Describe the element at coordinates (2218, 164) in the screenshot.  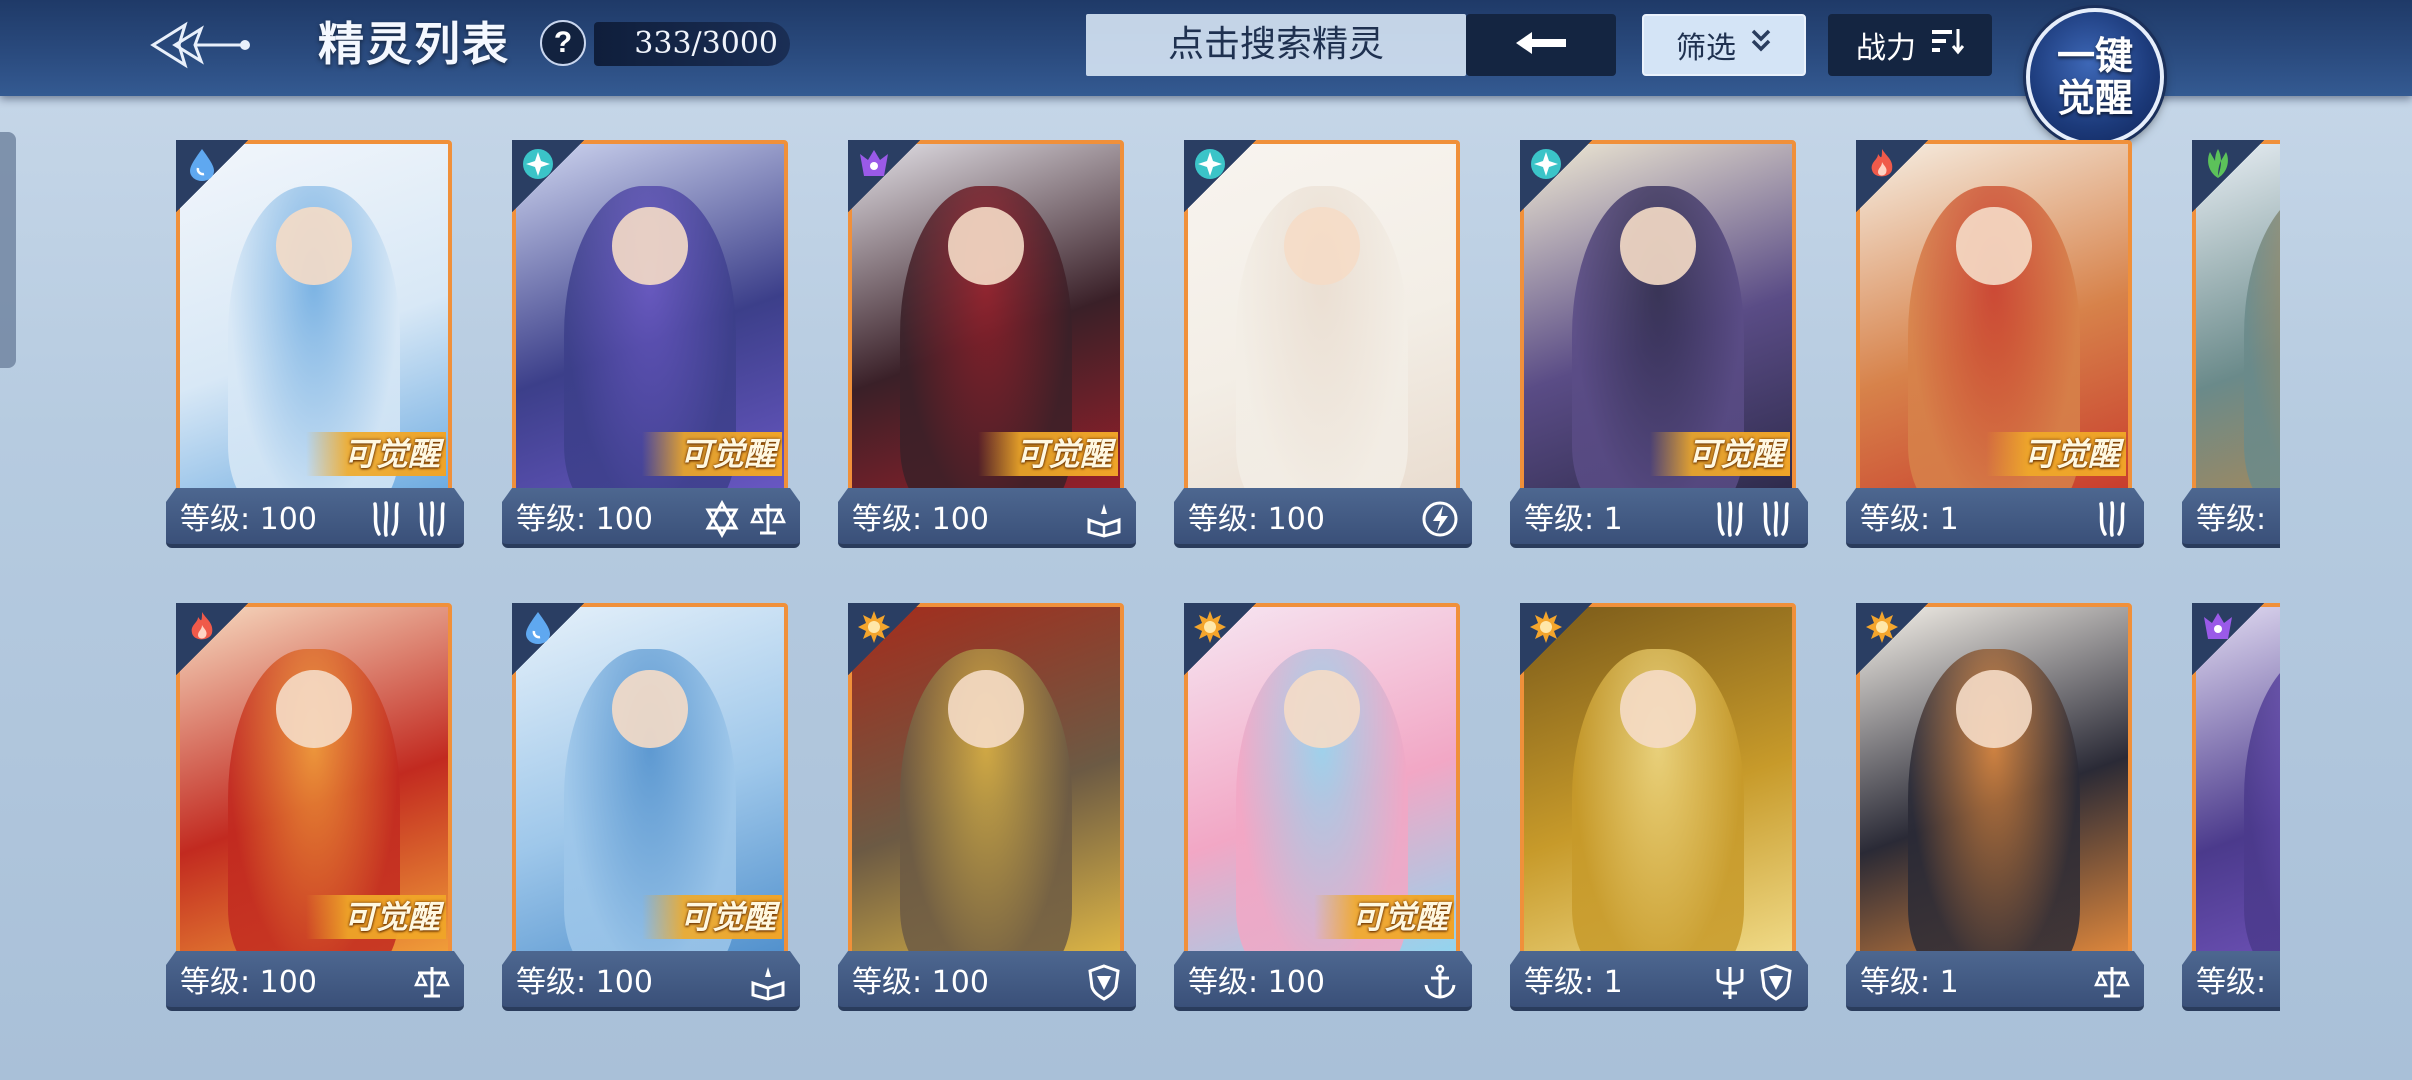
I see `grass-element-icon` at that location.